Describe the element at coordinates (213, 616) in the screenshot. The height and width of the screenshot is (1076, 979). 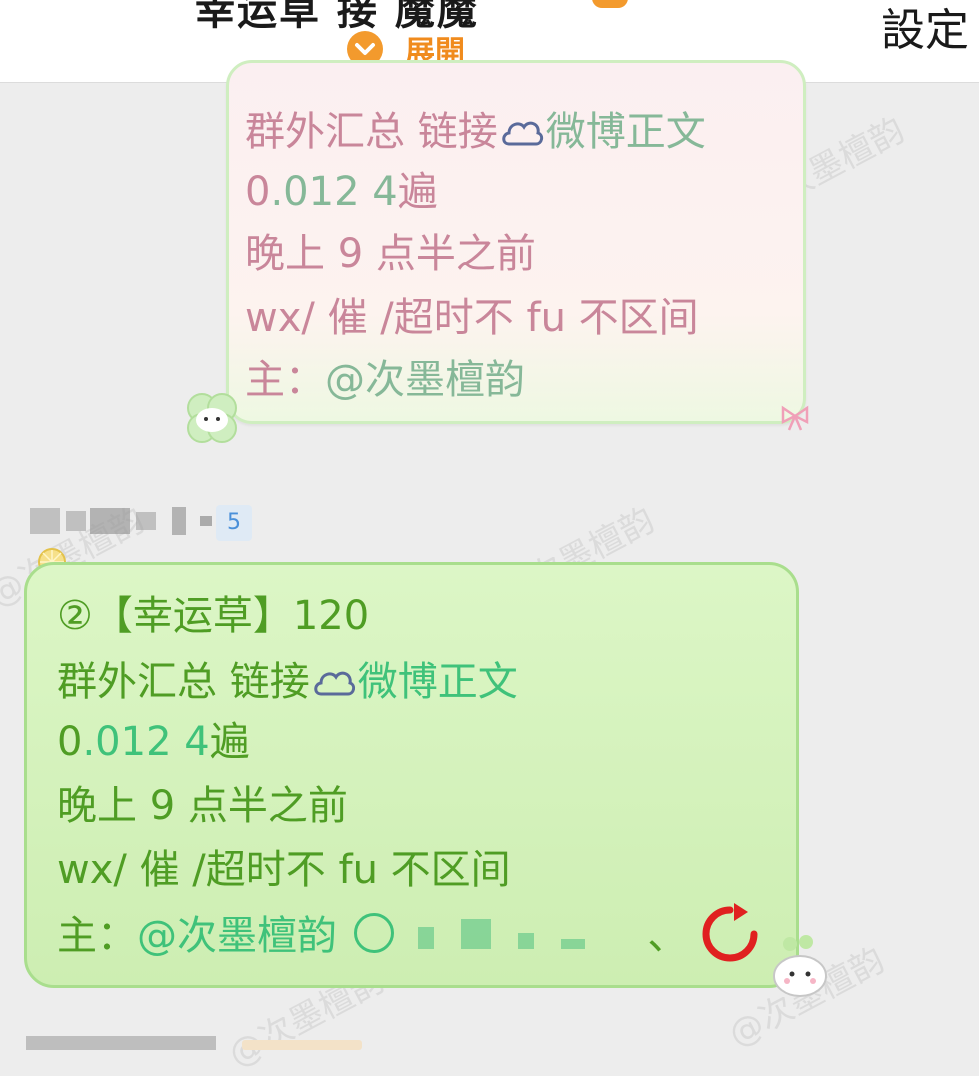
I see `message-line: ②【幸运草】120` at that location.